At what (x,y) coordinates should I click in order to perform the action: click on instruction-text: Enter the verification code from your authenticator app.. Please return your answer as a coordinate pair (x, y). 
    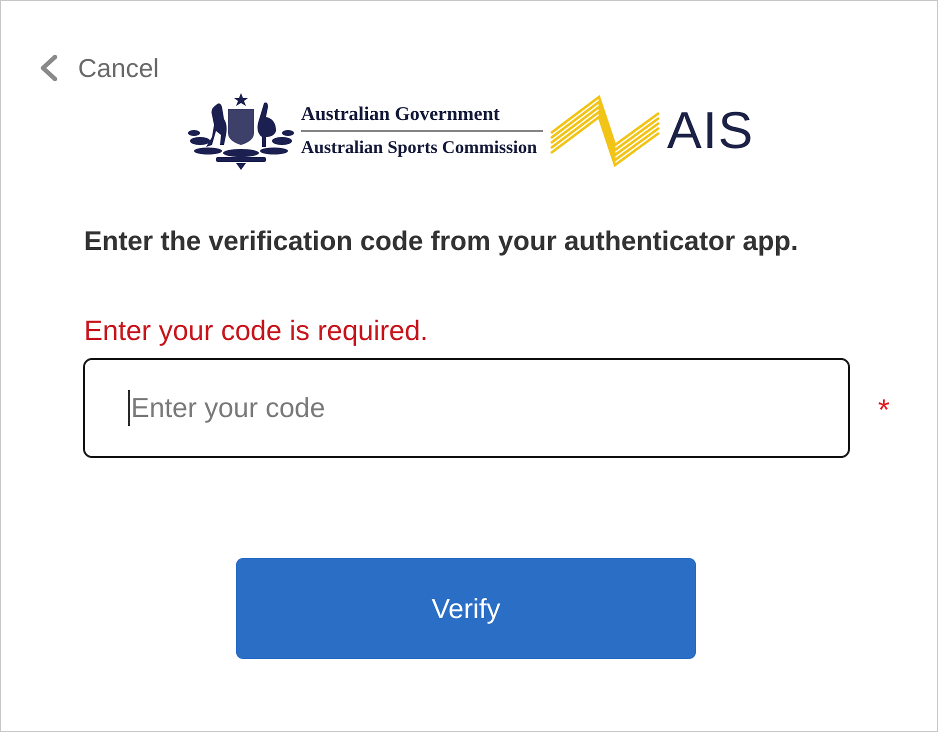
    Looking at the image, I should click on (442, 241).